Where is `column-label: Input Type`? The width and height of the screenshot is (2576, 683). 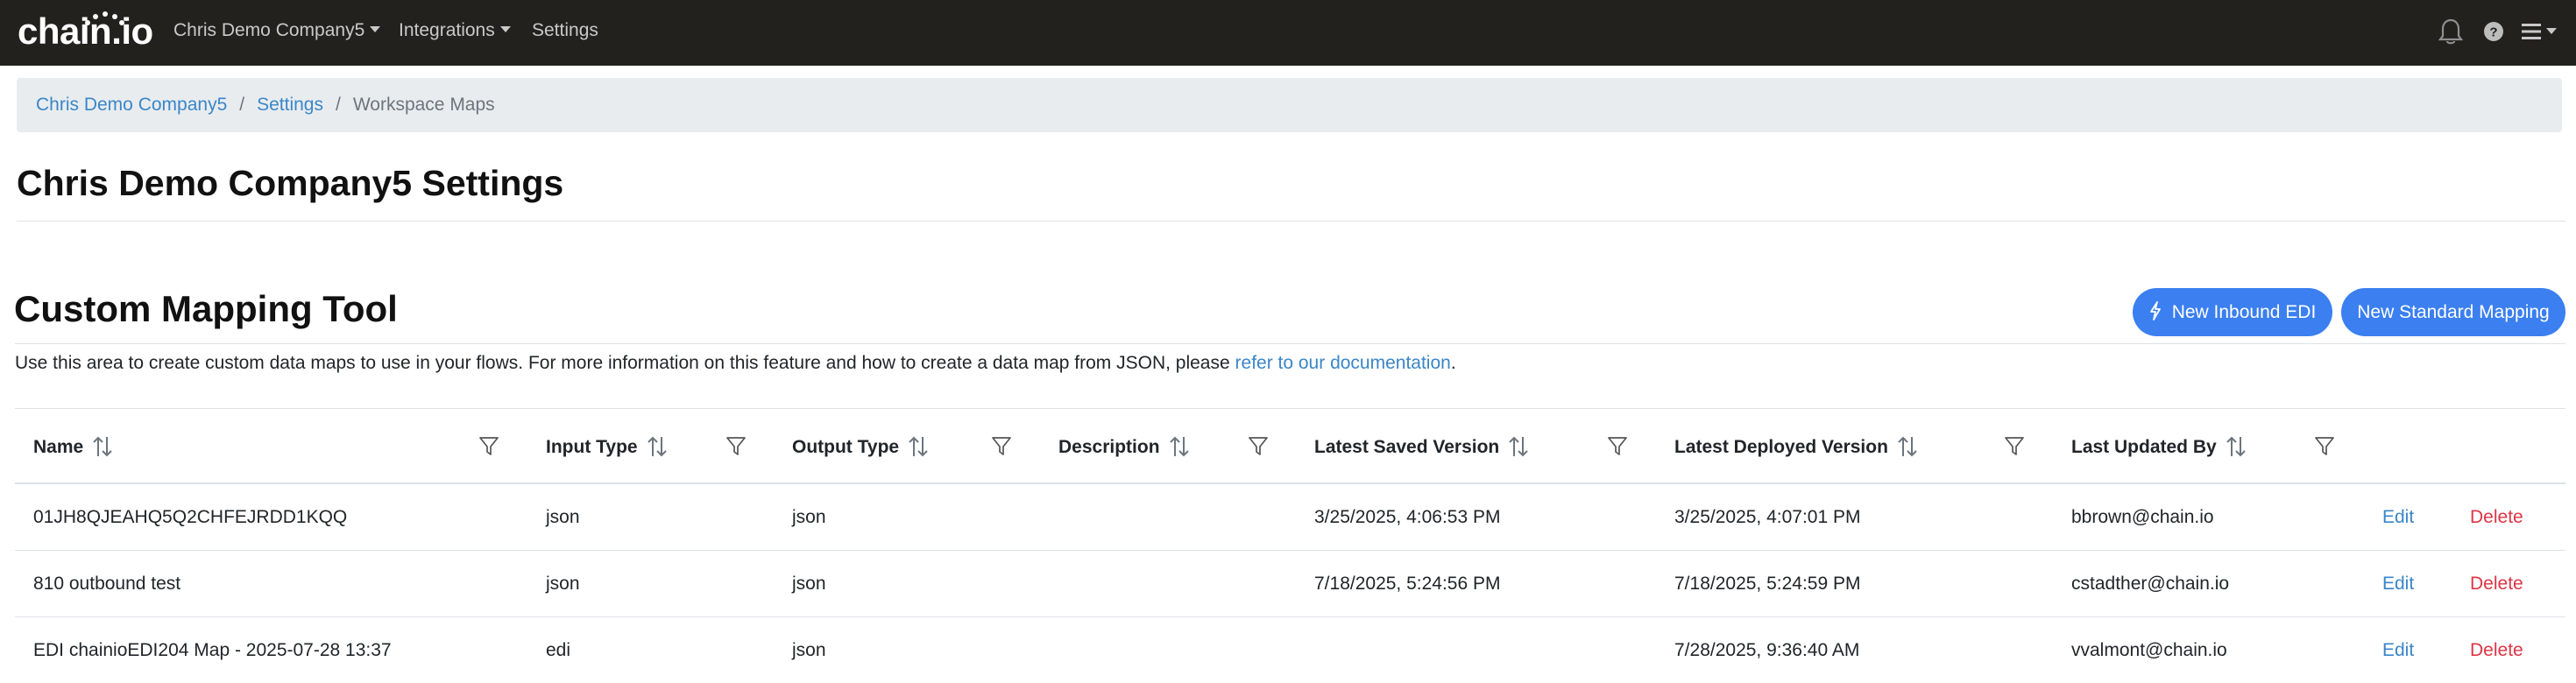
column-label: Input Type is located at coordinates (592, 447).